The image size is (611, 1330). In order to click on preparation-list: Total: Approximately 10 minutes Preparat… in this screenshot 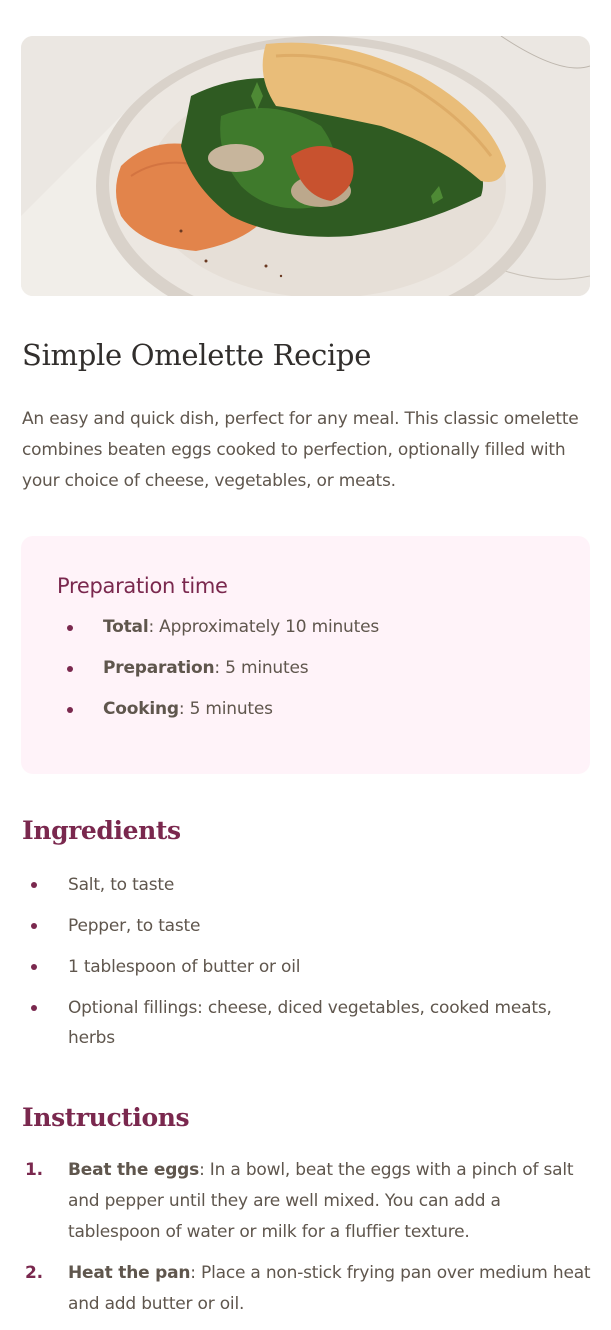, I will do `click(218, 678)`.